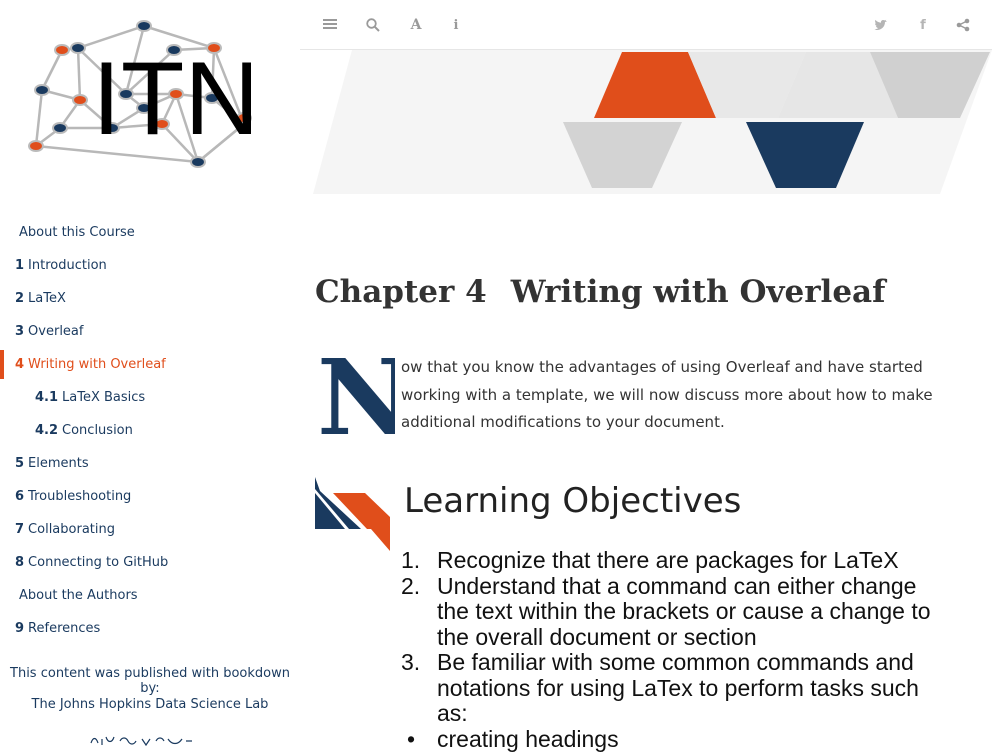 This screenshot has width=992, height=752. Describe the element at coordinates (176, 99) in the screenshot. I see `svg-text: ITN` at that location.